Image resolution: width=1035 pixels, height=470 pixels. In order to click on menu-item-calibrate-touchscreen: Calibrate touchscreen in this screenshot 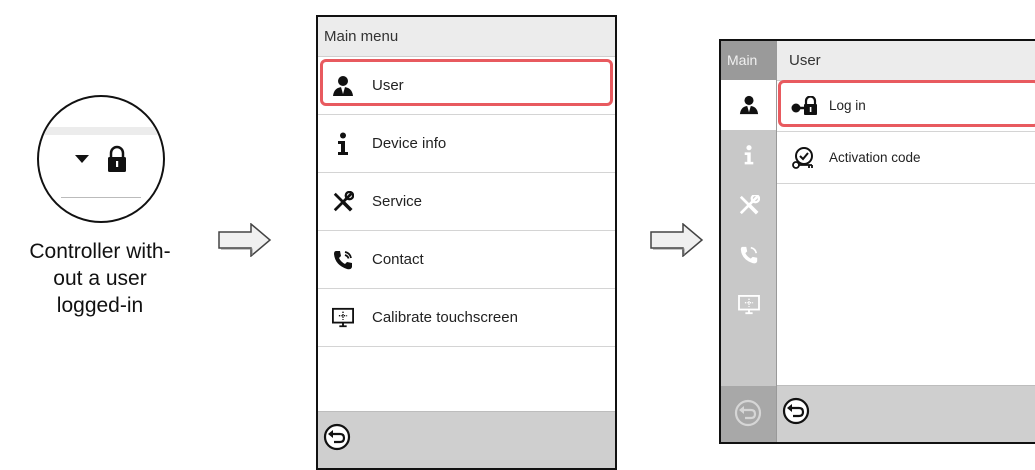, I will do `click(466, 318)`.